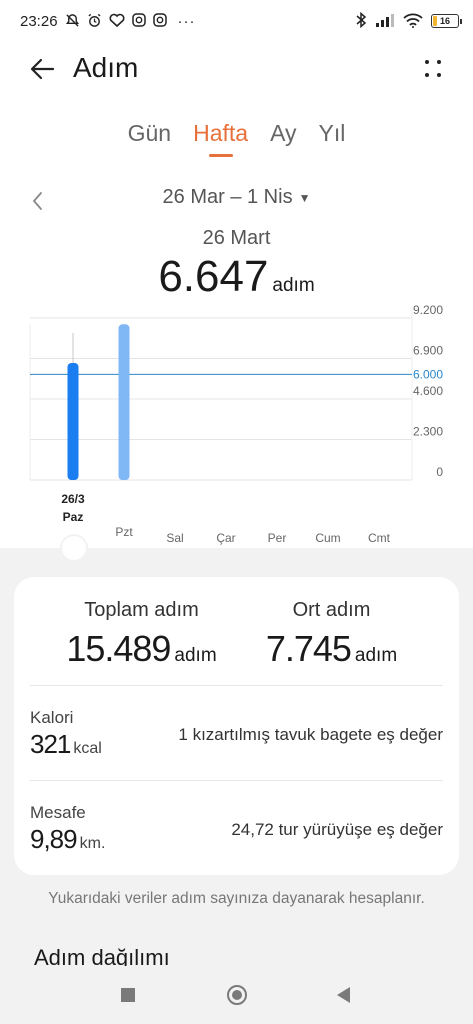 Image resolution: width=473 pixels, height=1024 pixels. Describe the element at coordinates (128, 995) in the screenshot. I see `recents-button` at that location.